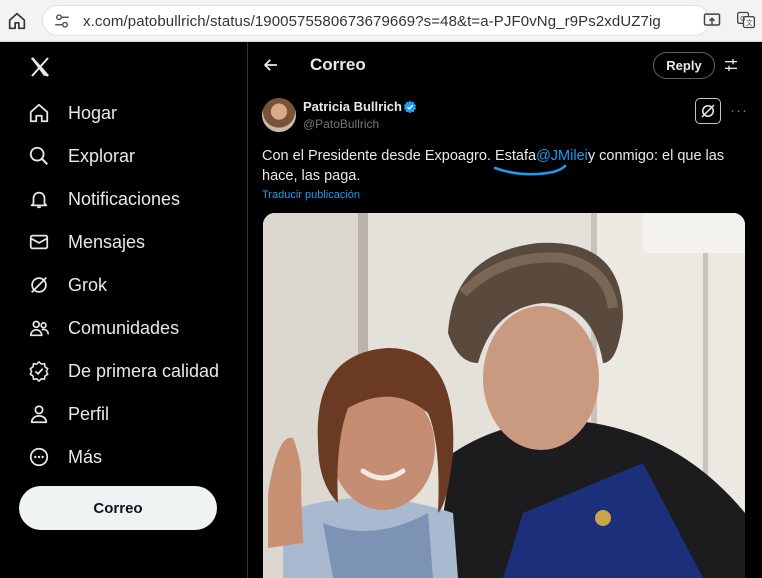  What do you see at coordinates (39, 328) in the screenshot?
I see `communities-icon` at bounding box center [39, 328].